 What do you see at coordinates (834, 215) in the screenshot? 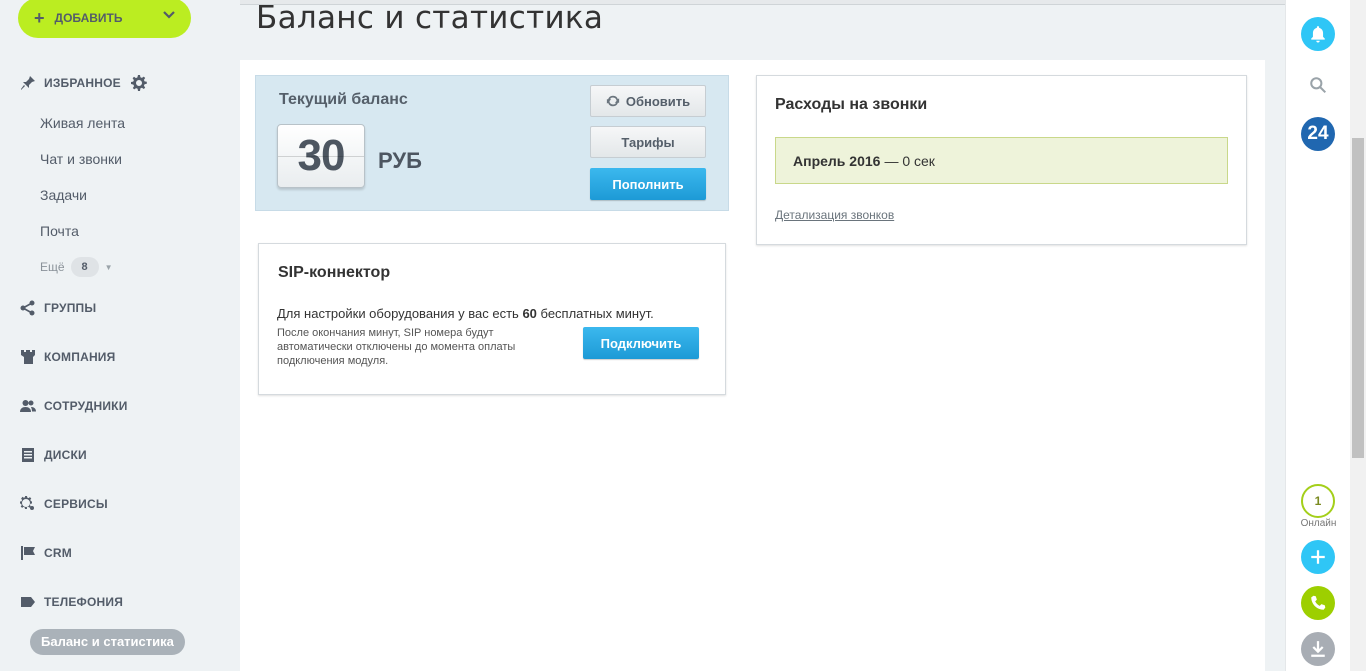
I see `call-details-link: Детализация звонков` at bounding box center [834, 215].